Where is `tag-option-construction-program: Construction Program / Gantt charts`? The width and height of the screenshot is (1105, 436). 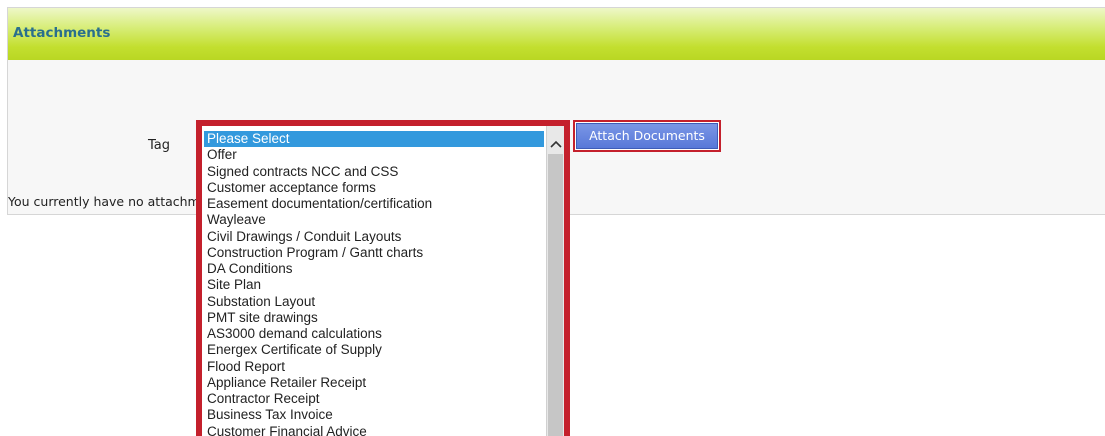
tag-option-construction-program: Construction Program / Gantt charts is located at coordinates (374, 253).